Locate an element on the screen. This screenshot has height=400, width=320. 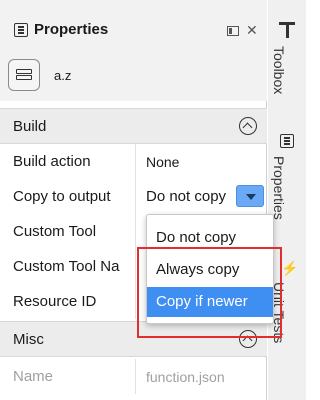
property-row-copy-to-output: Copy to output Do not copy is located at coordinates (133, 196).